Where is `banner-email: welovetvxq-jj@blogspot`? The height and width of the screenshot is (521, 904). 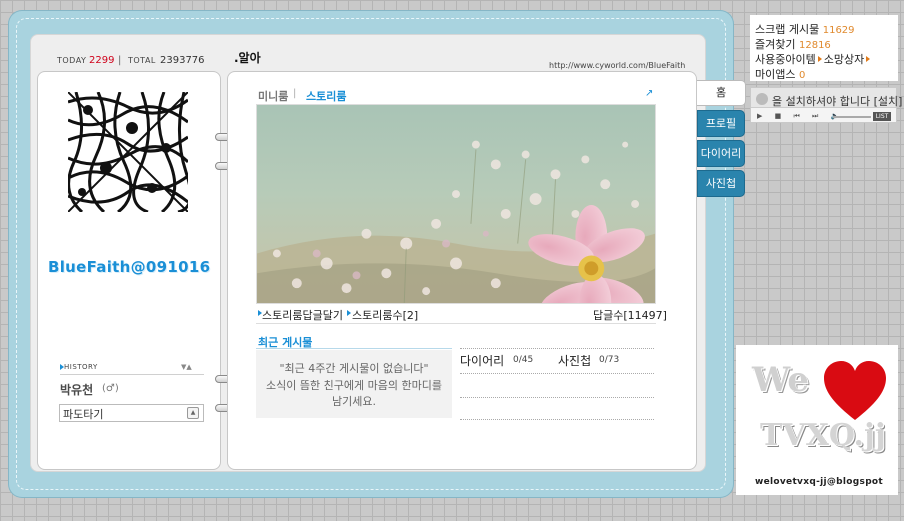 banner-email: welovetvxq-jj@blogspot is located at coordinates (819, 482).